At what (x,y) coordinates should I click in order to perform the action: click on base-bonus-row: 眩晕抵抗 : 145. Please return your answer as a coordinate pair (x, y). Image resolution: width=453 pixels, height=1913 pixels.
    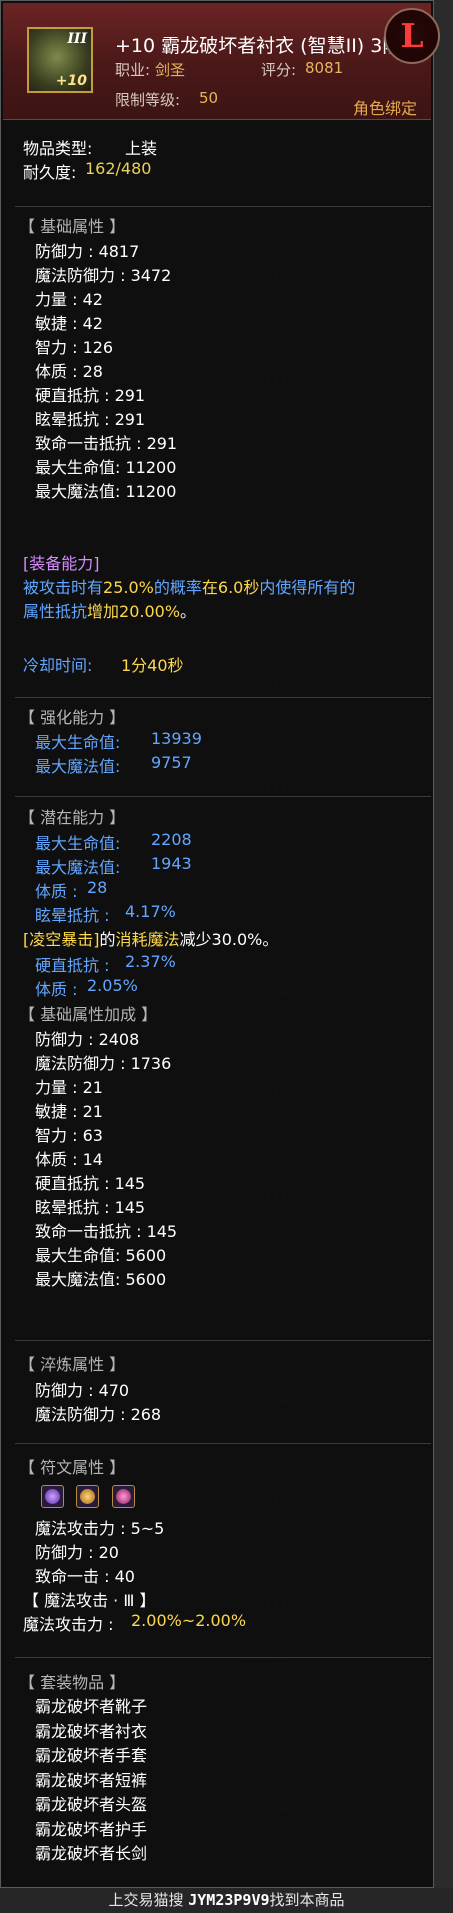
    Looking at the image, I should click on (90, 1207).